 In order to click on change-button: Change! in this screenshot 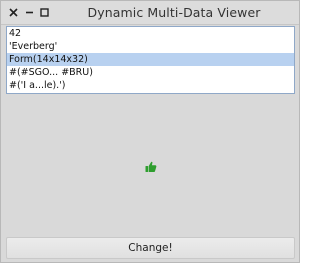, I will do `click(150, 248)`.